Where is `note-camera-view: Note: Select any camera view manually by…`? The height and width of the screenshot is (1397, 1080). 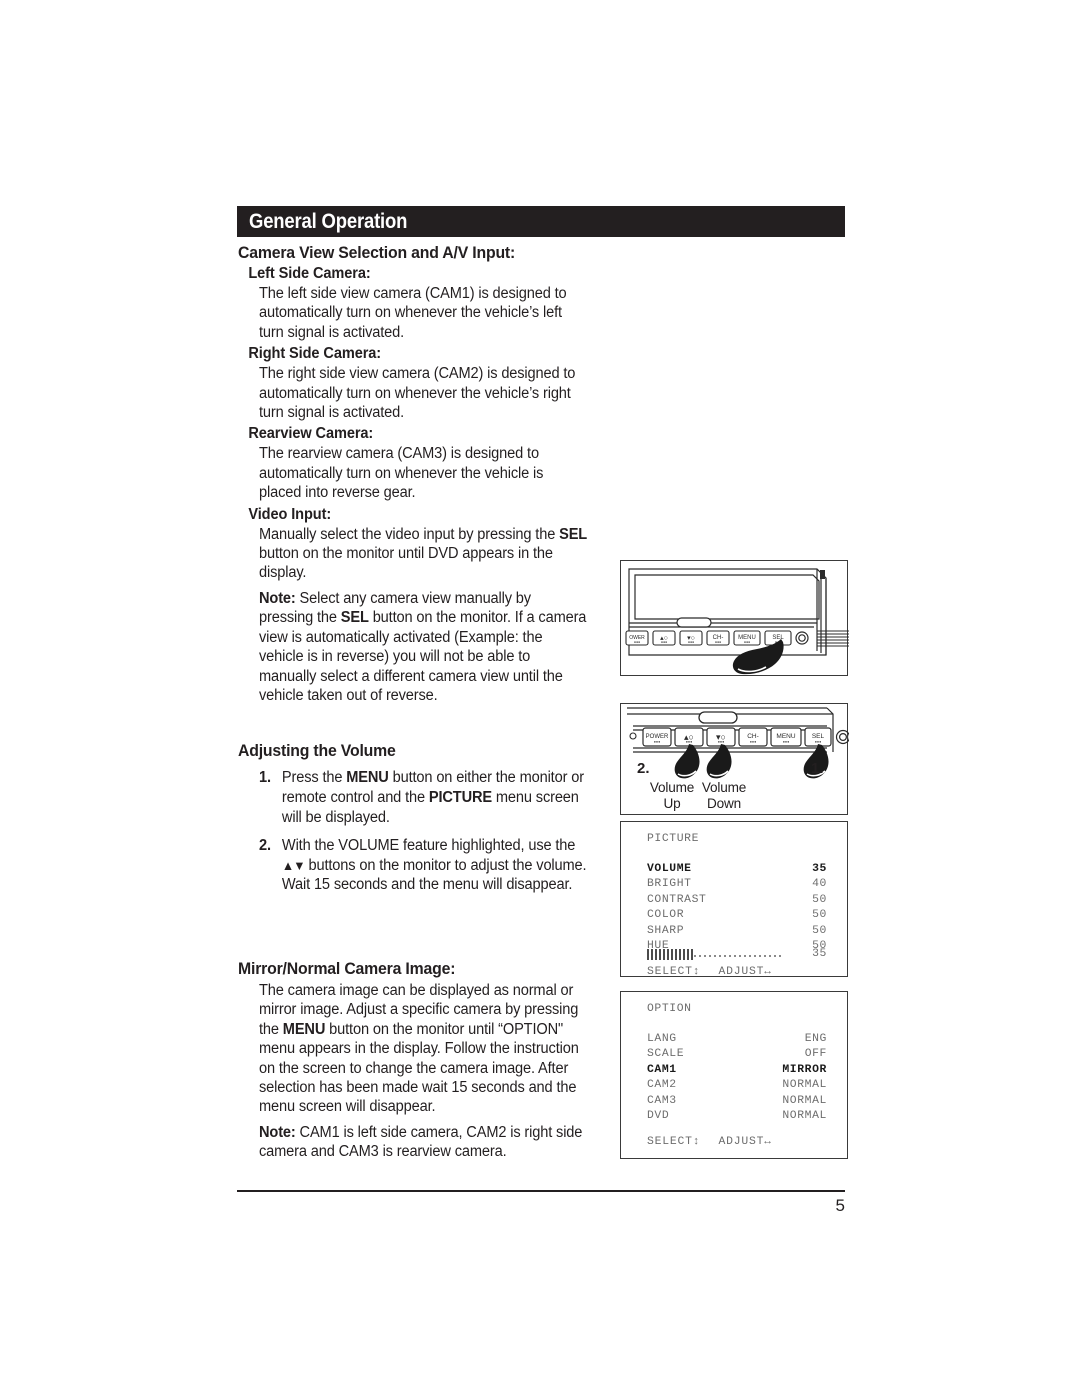 note-camera-view: Note: Select any camera view manually by… is located at coordinates (413, 647).